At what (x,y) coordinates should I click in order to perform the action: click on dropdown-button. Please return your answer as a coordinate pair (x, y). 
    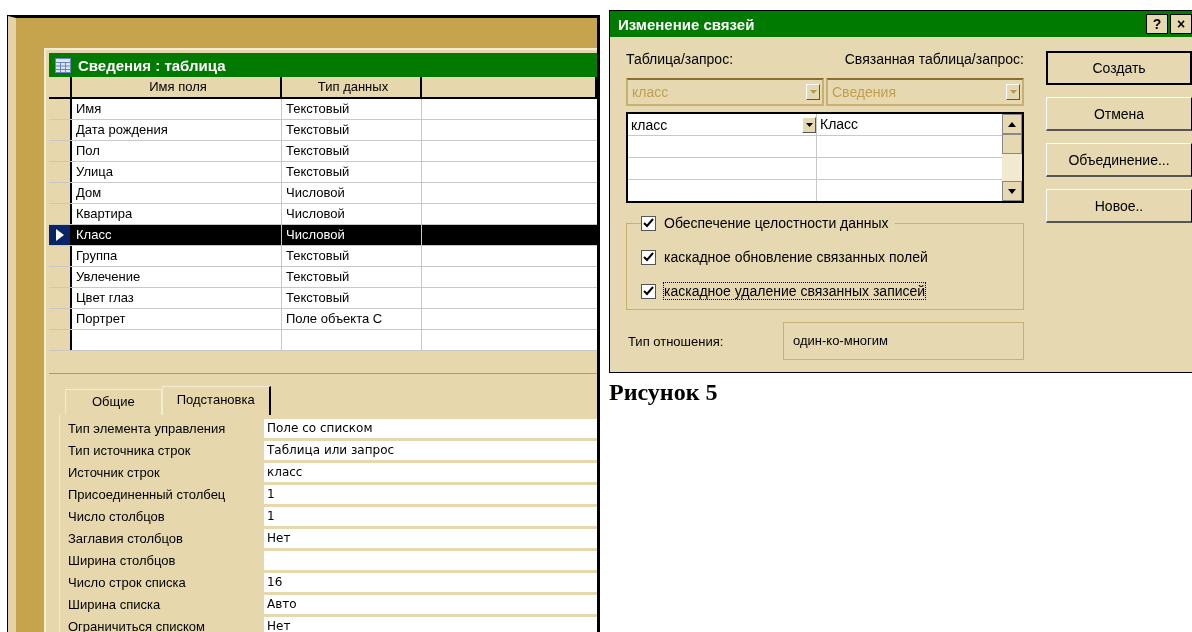
    Looking at the image, I should click on (809, 124).